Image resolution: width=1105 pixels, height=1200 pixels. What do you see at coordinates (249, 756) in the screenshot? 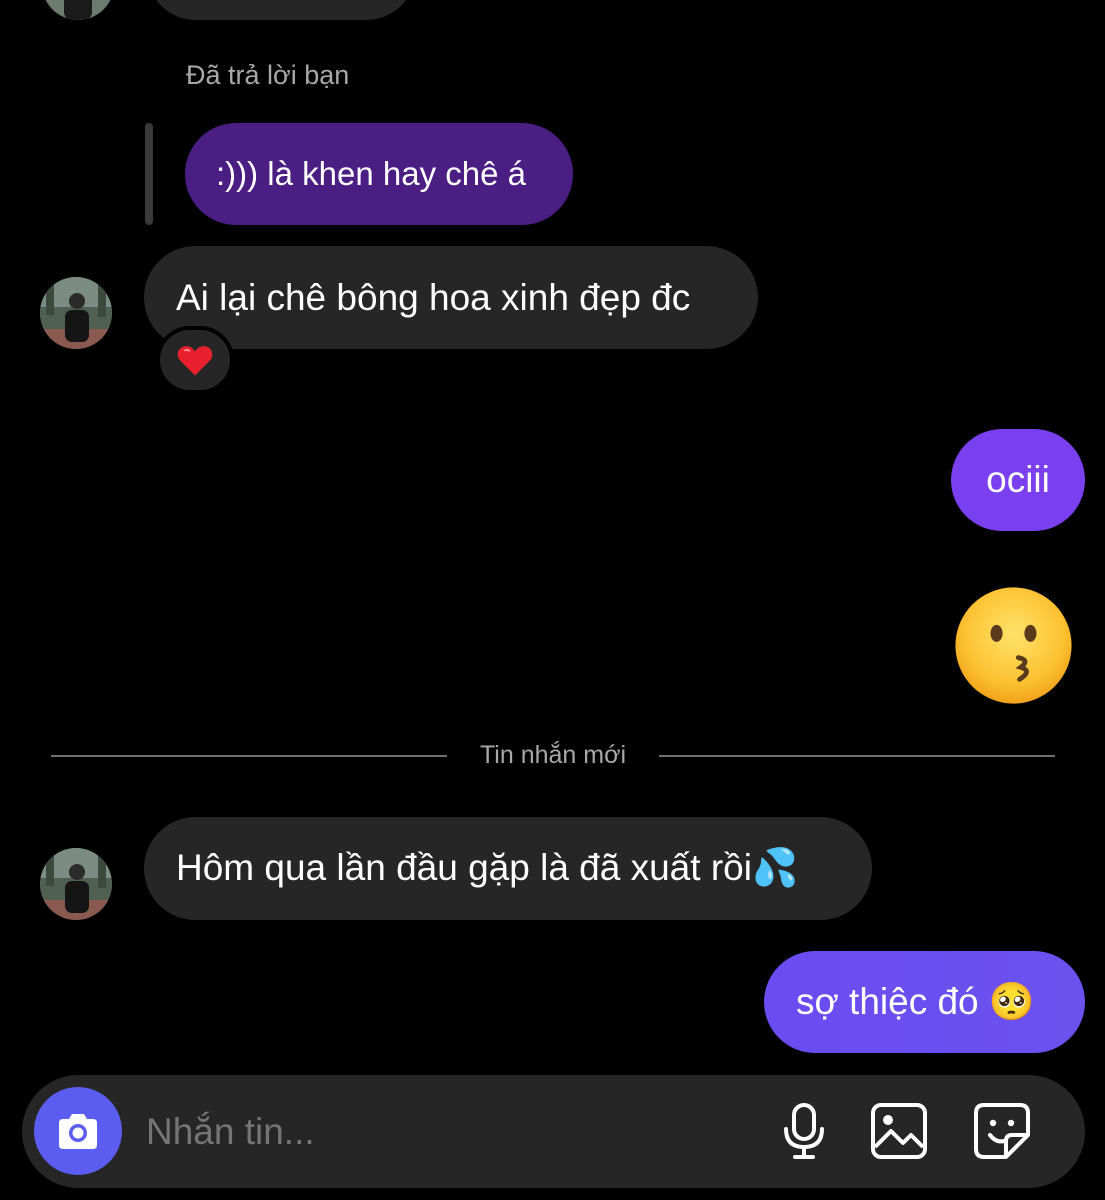
I see `divider-line-left` at bounding box center [249, 756].